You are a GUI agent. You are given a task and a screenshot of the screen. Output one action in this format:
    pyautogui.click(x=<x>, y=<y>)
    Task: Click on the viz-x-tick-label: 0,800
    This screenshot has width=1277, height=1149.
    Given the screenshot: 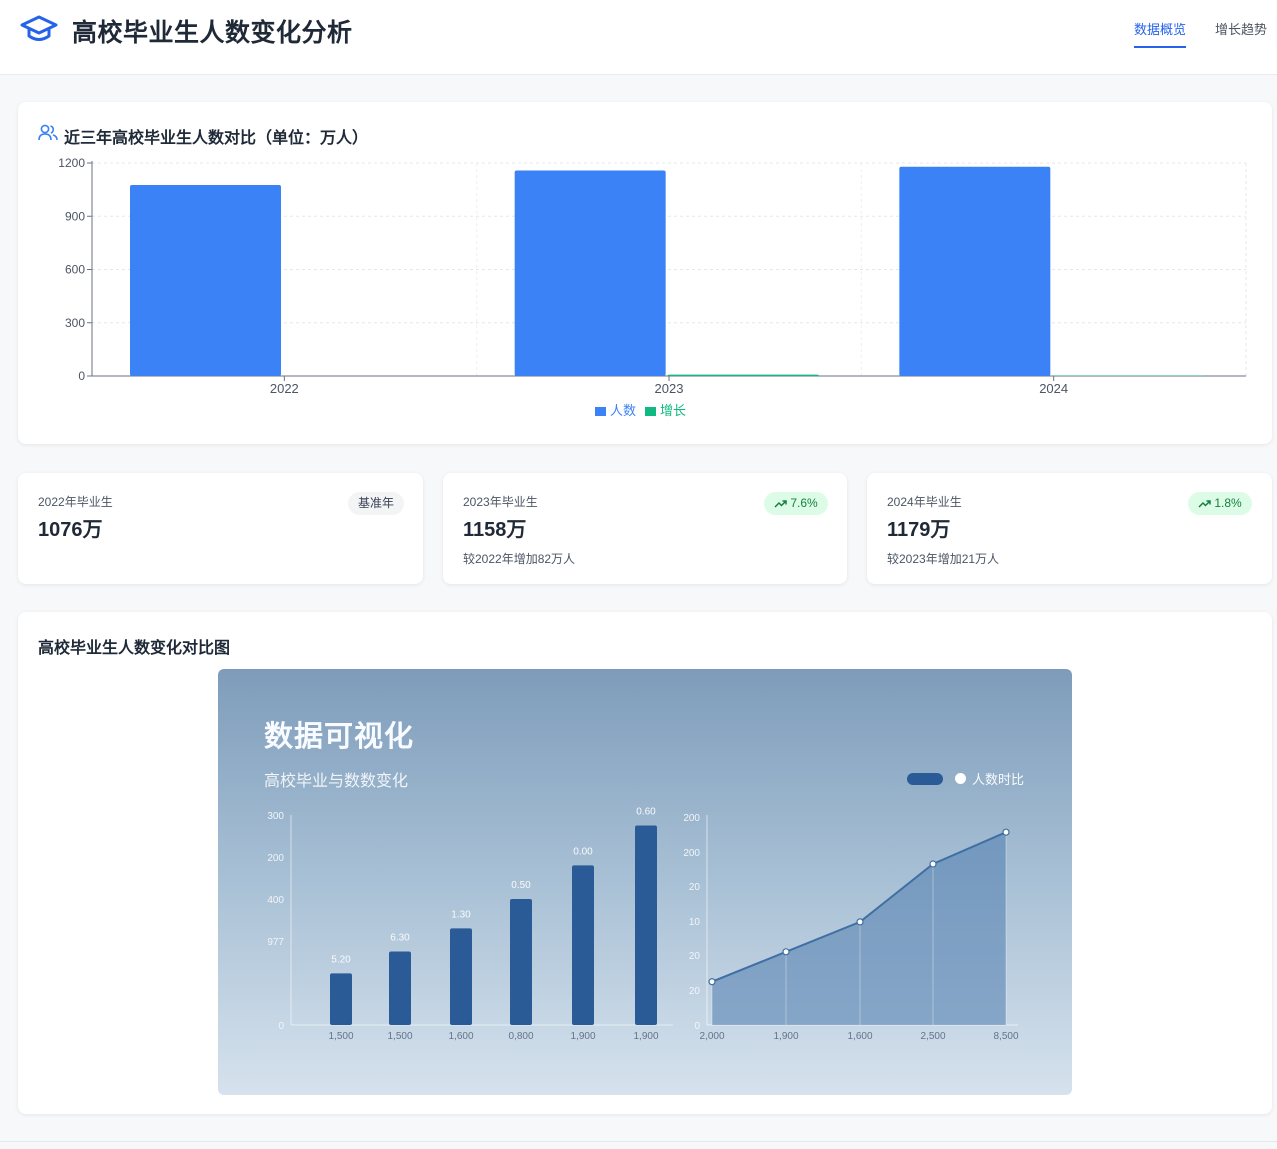 What is the action you would take?
    pyautogui.click(x=520, y=1036)
    